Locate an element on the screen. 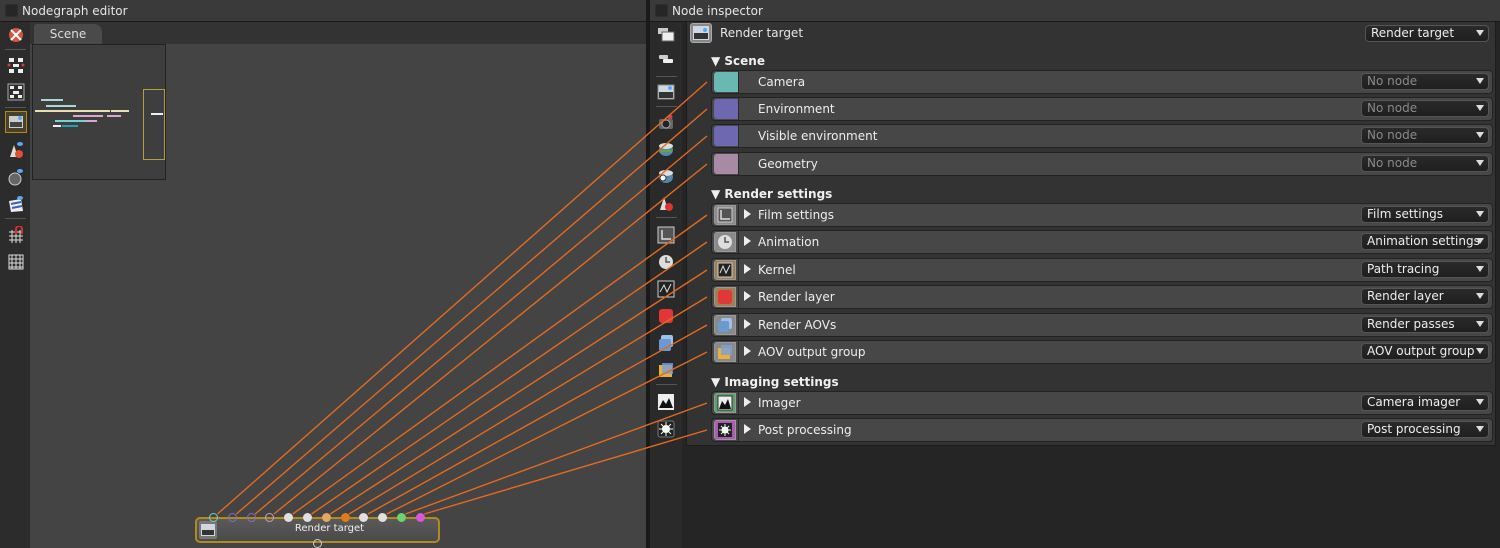  inspector-node-name: Render target is located at coordinates (762, 33).